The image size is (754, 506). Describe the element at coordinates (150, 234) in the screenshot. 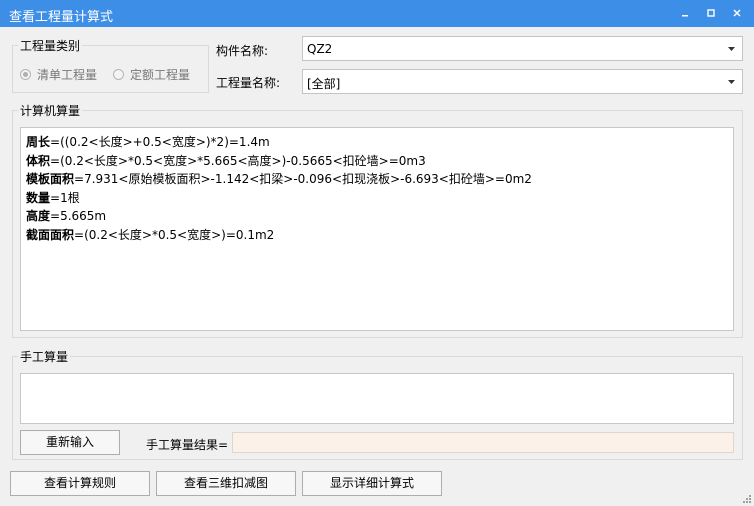

I see `calc-line-section-area: 截面面积=(0.2<长度>*0.5<宽度>)=0.1m2` at that location.